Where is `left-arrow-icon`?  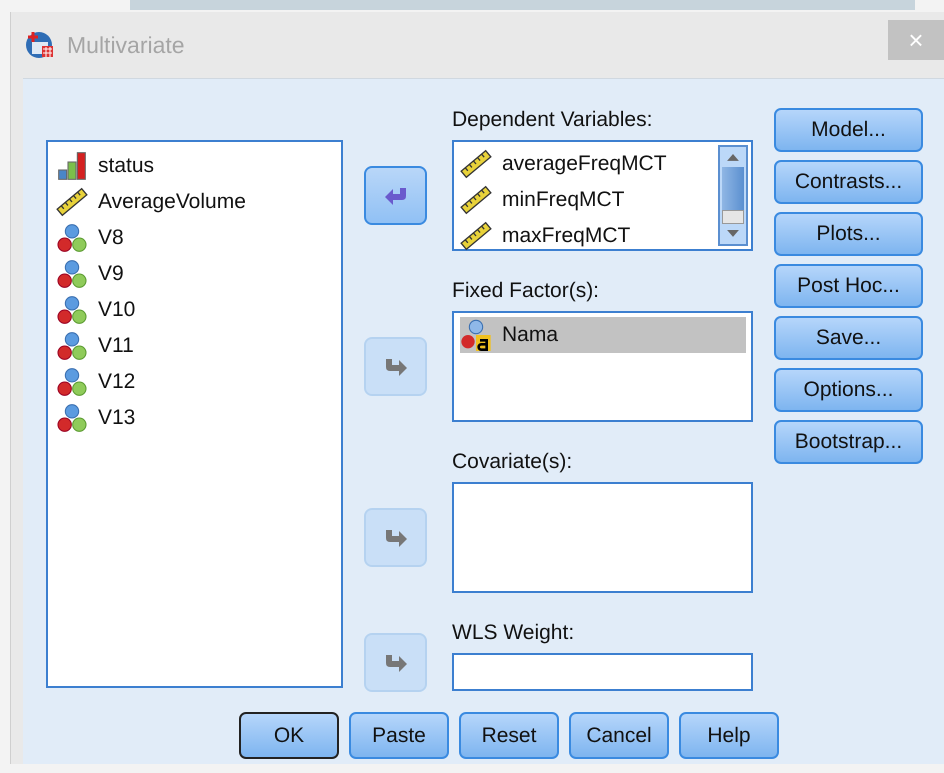
left-arrow-icon is located at coordinates (396, 196).